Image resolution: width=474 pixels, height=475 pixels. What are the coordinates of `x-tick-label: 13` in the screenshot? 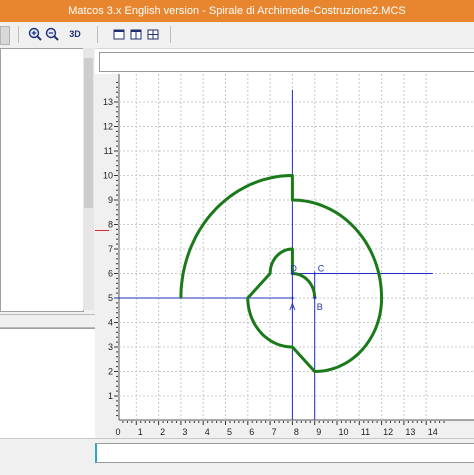 It's located at (410, 432).